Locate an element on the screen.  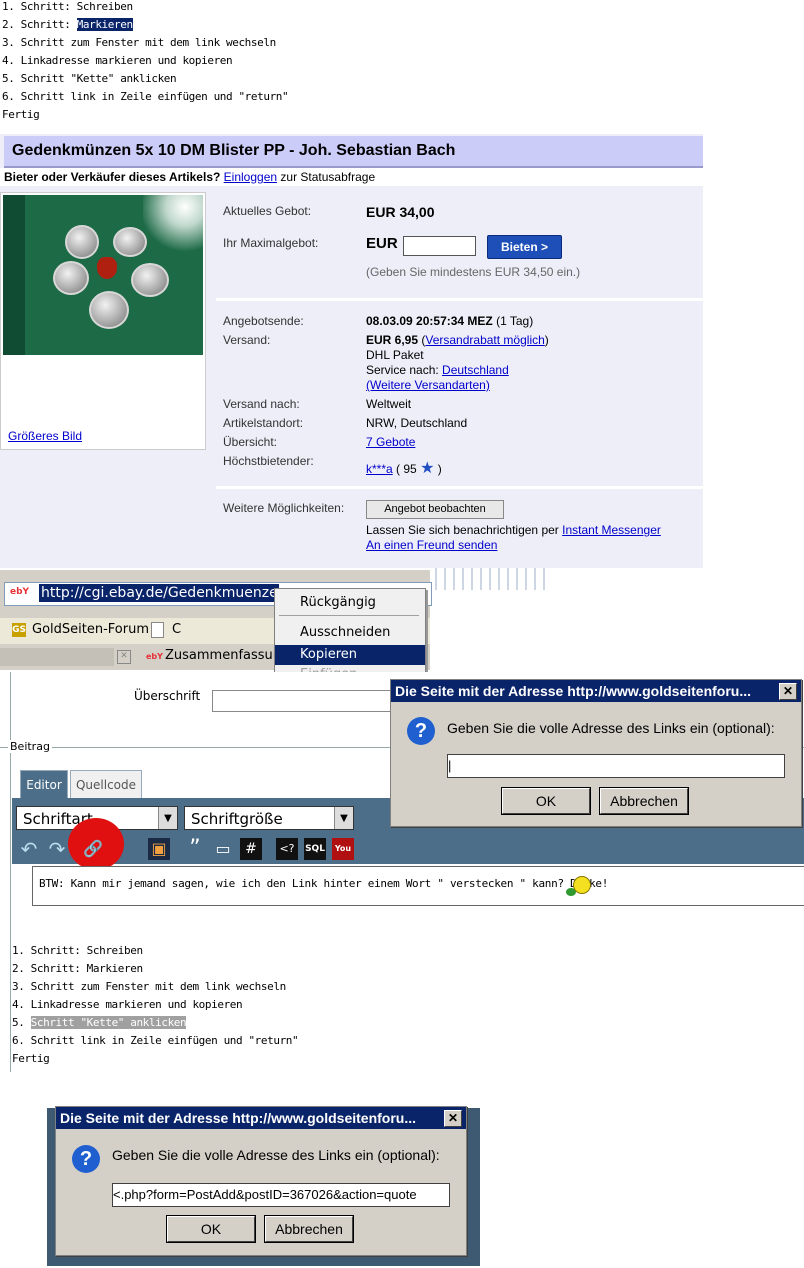
question-icon: ? is located at coordinates (421, 731).